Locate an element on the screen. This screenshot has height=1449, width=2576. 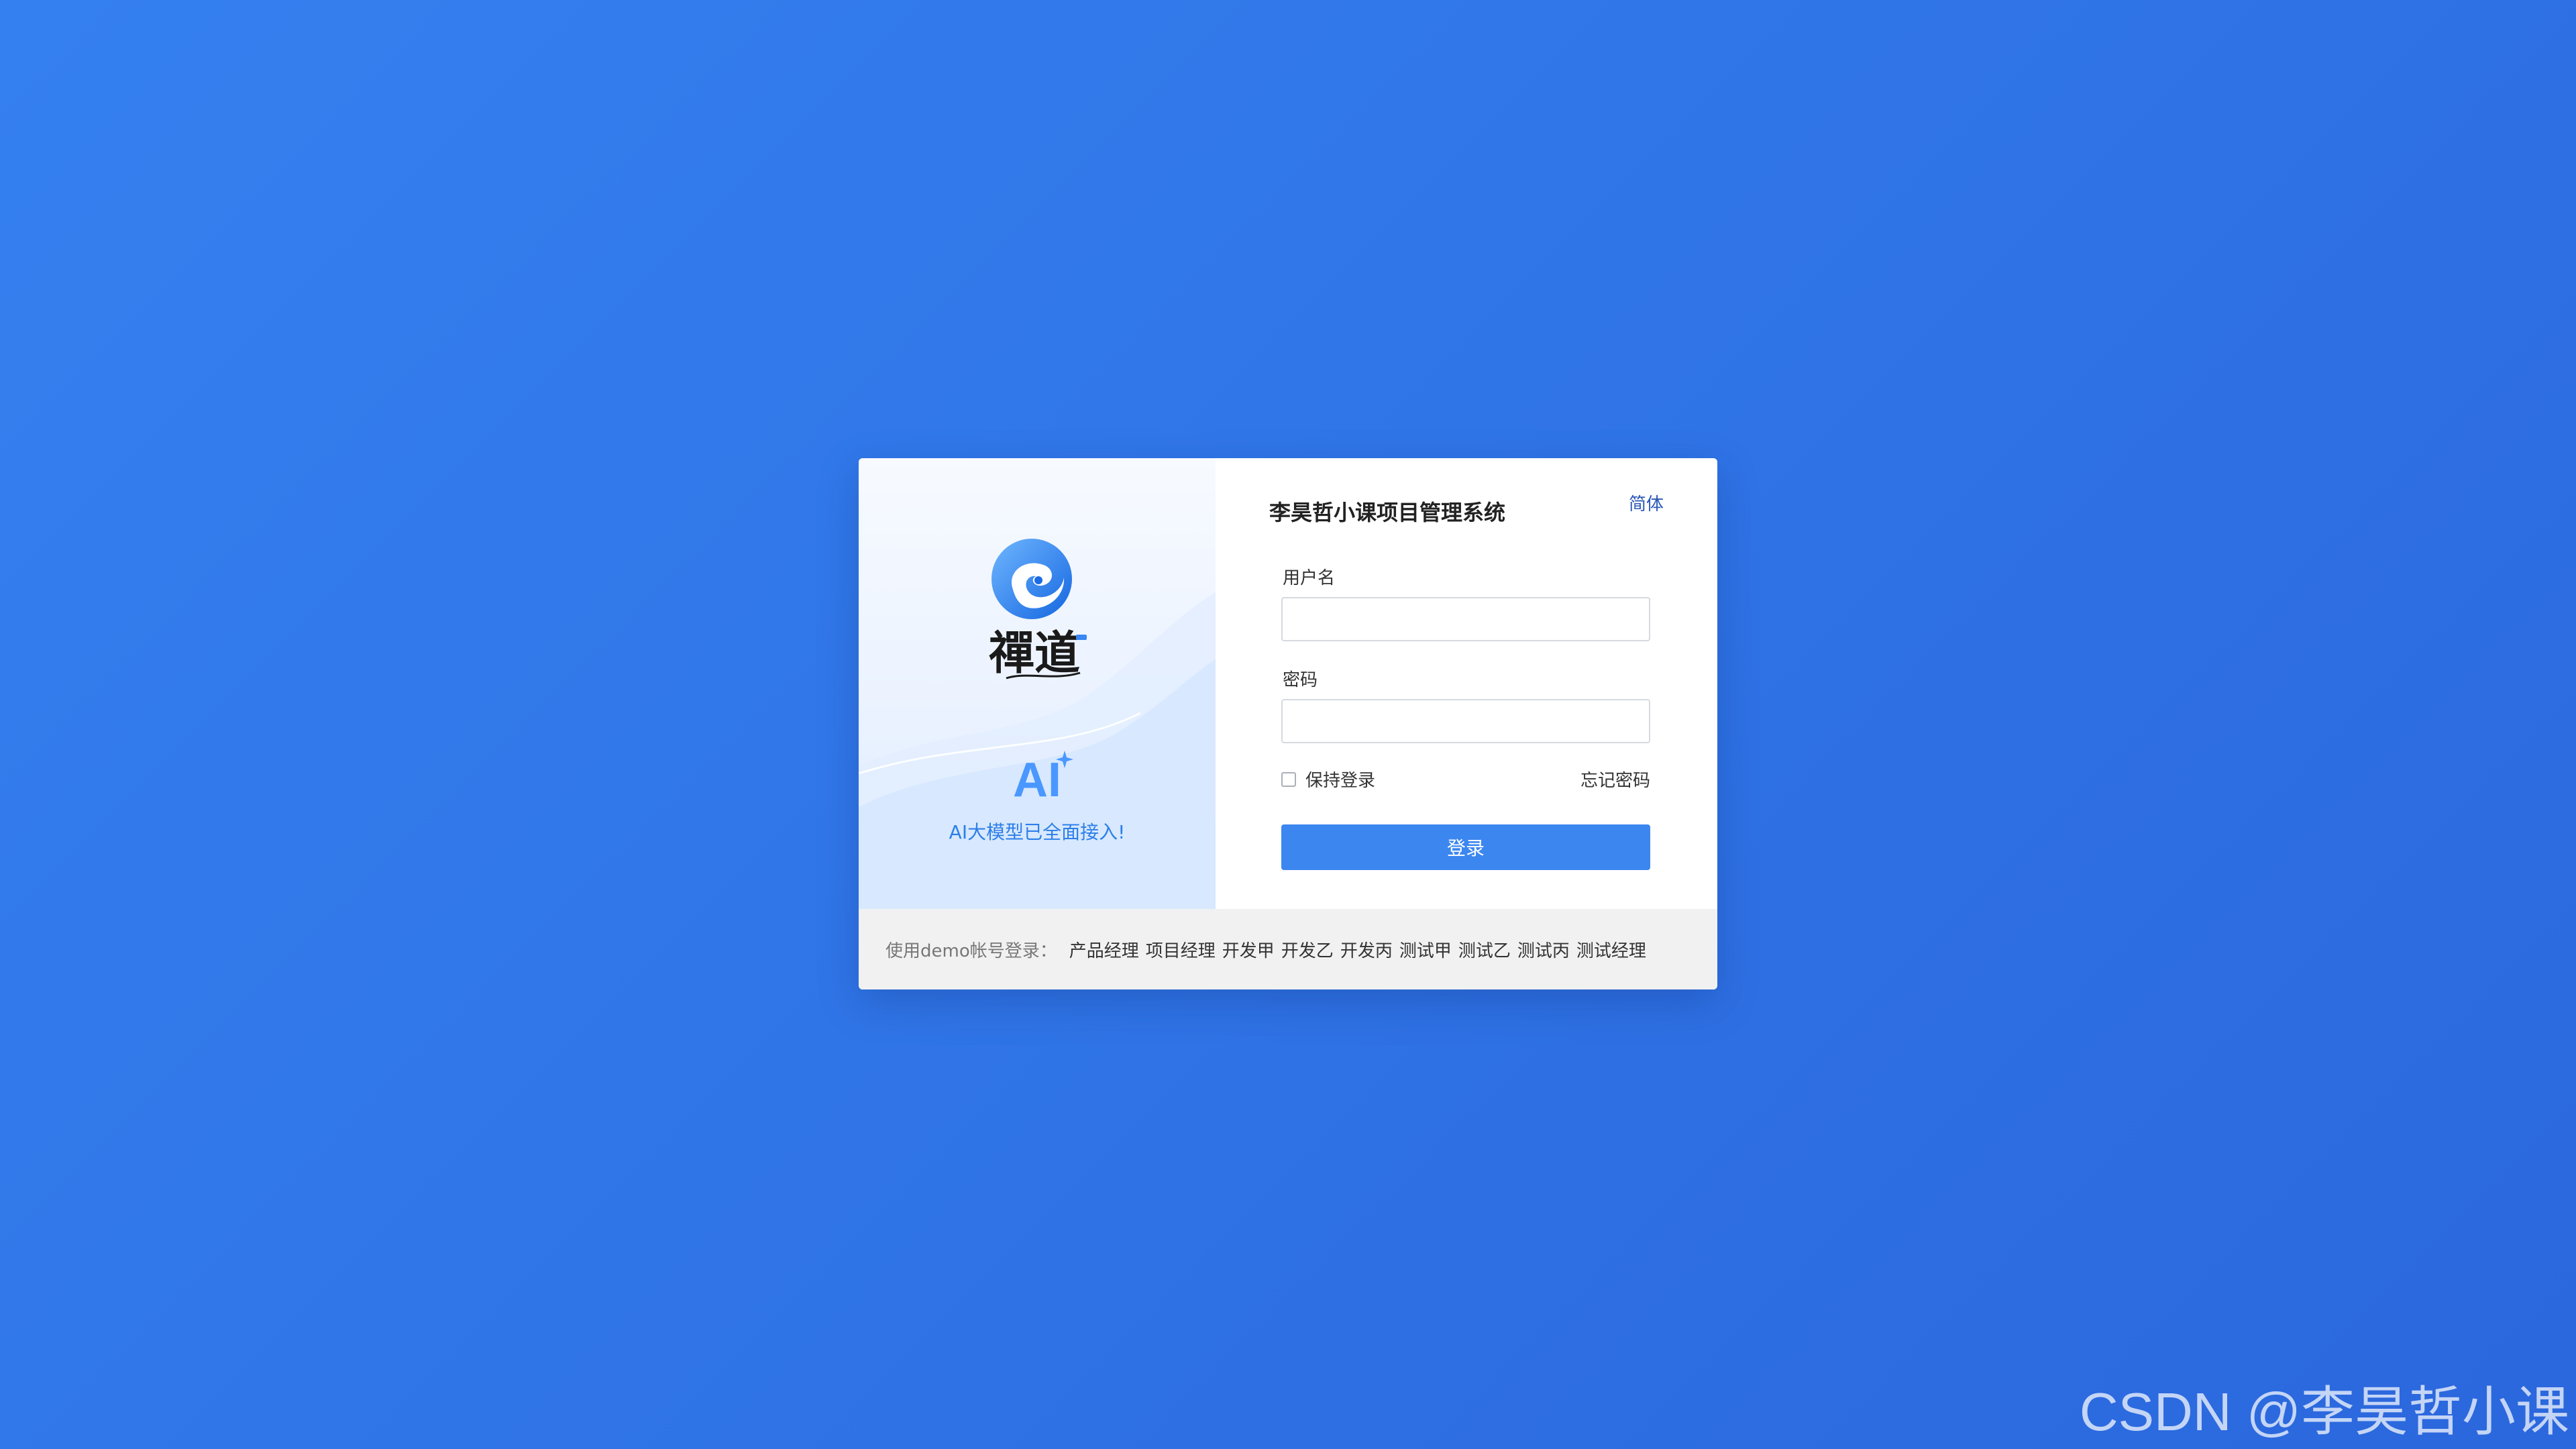
csdn-watermark: CSDN @李昊哲小课 is located at coordinates (2324, 1412).